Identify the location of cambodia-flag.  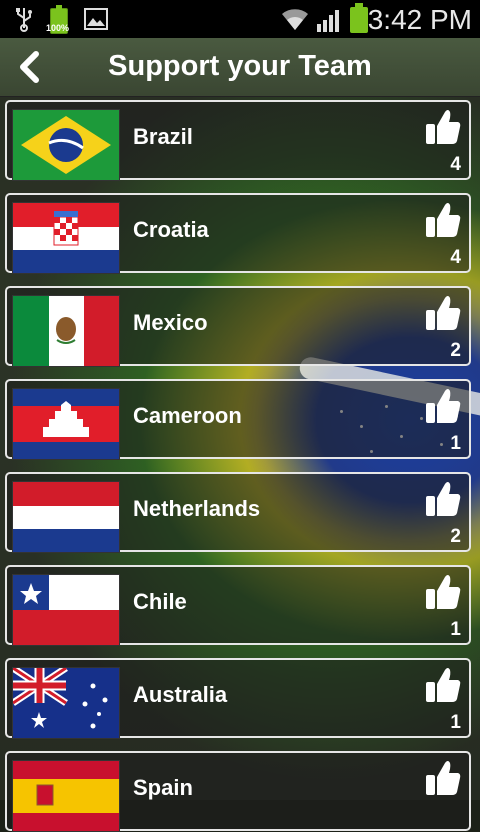
(66, 424).